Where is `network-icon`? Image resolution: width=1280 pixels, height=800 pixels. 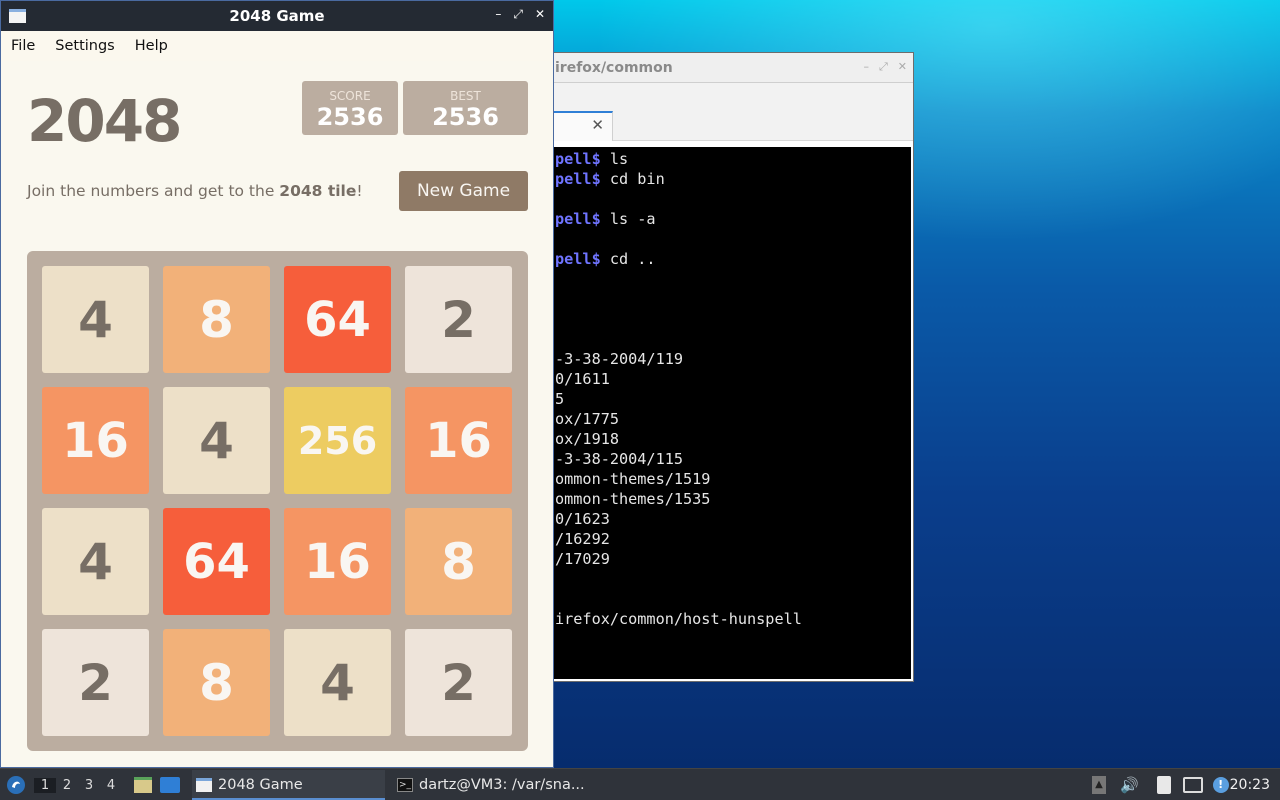 network-icon is located at coordinates (1192, 785).